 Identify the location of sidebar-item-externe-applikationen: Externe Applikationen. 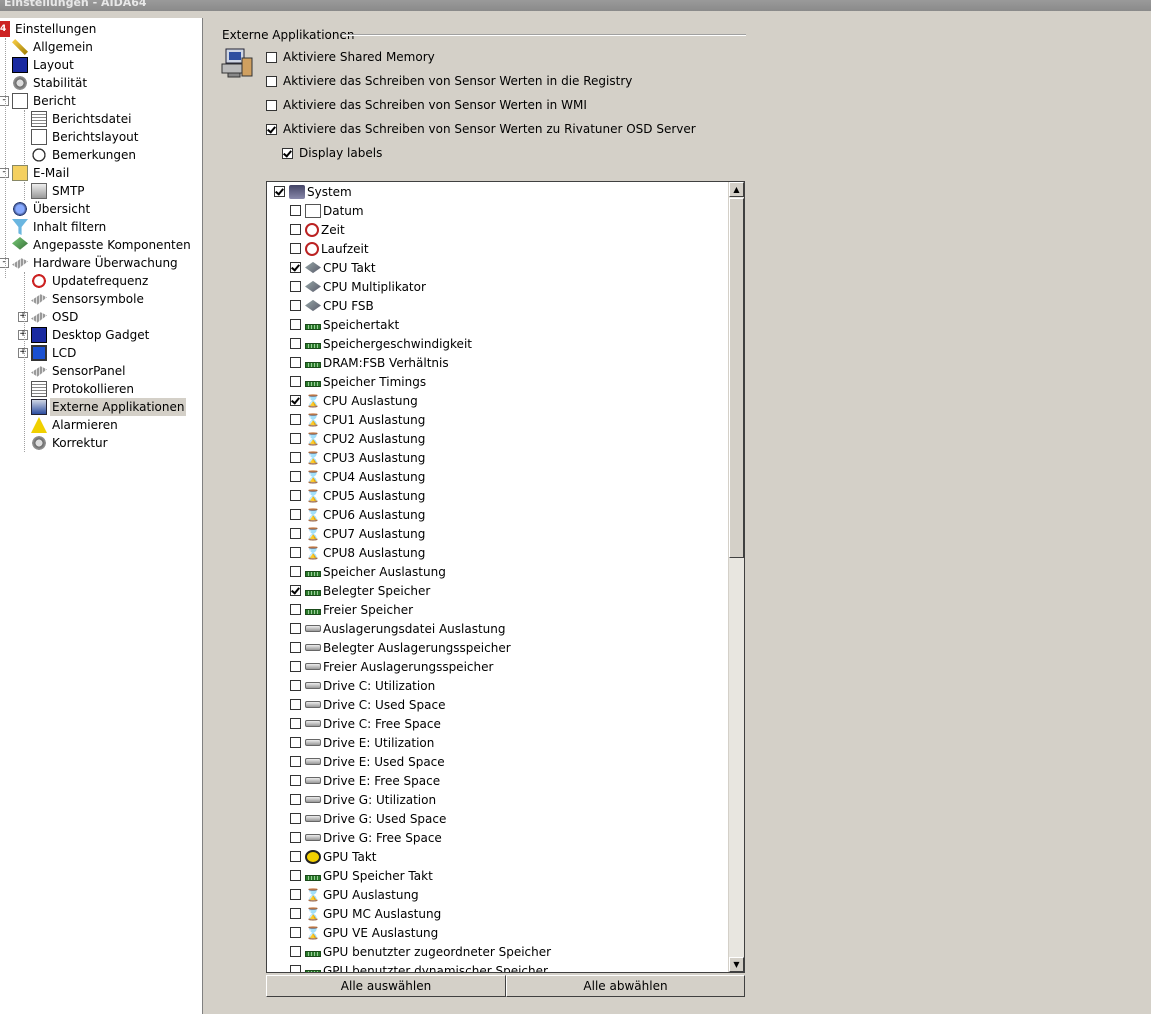
(109, 407).